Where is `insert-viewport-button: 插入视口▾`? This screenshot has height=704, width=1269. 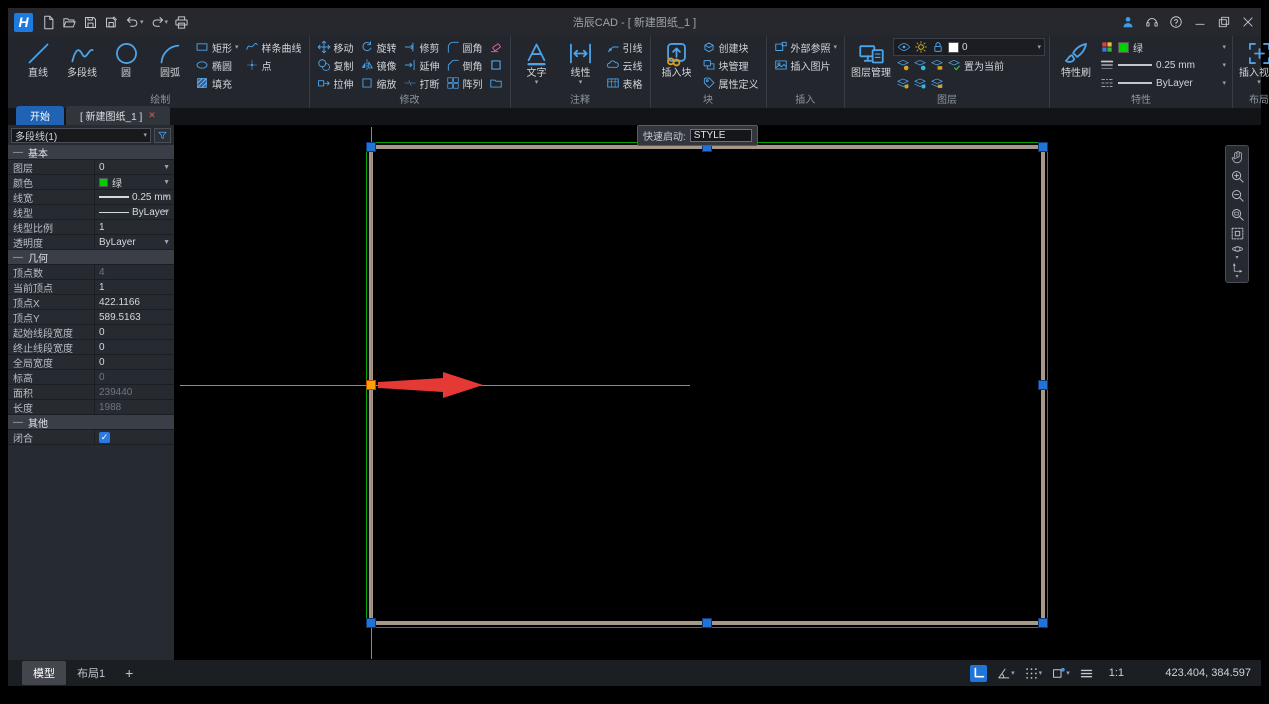
insert-viewport-button: 插入视口▾ is located at coordinates (1253, 62).